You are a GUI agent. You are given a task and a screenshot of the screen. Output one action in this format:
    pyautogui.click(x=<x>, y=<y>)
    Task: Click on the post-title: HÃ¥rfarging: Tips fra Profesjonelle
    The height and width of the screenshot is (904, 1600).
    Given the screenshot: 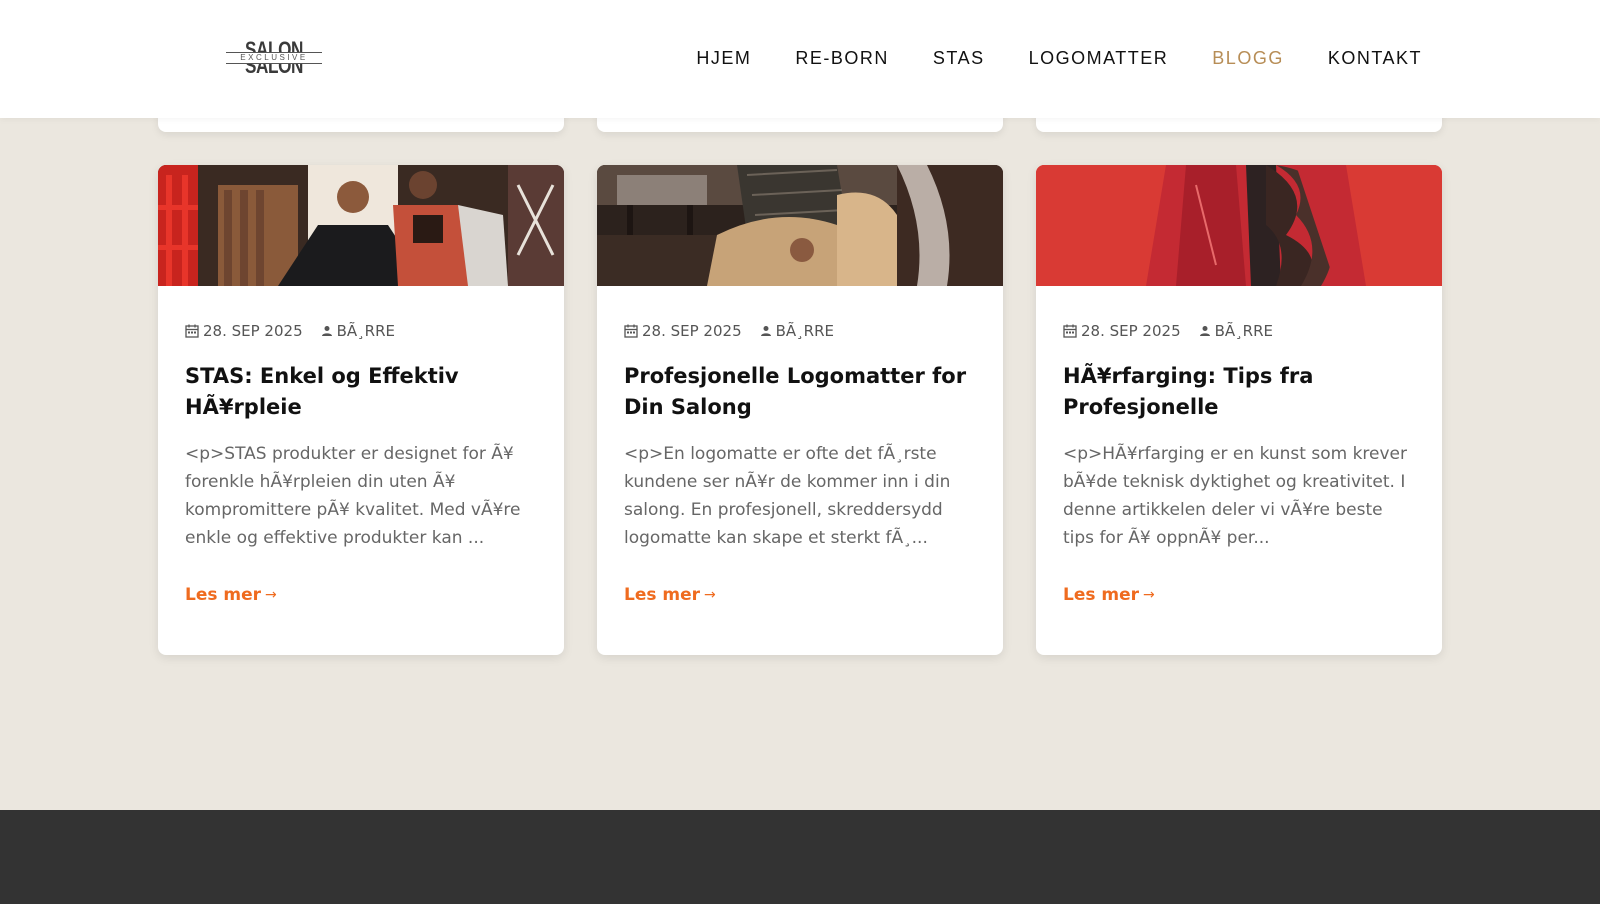 What is the action you would take?
    pyautogui.click(x=1243, y=392)
    